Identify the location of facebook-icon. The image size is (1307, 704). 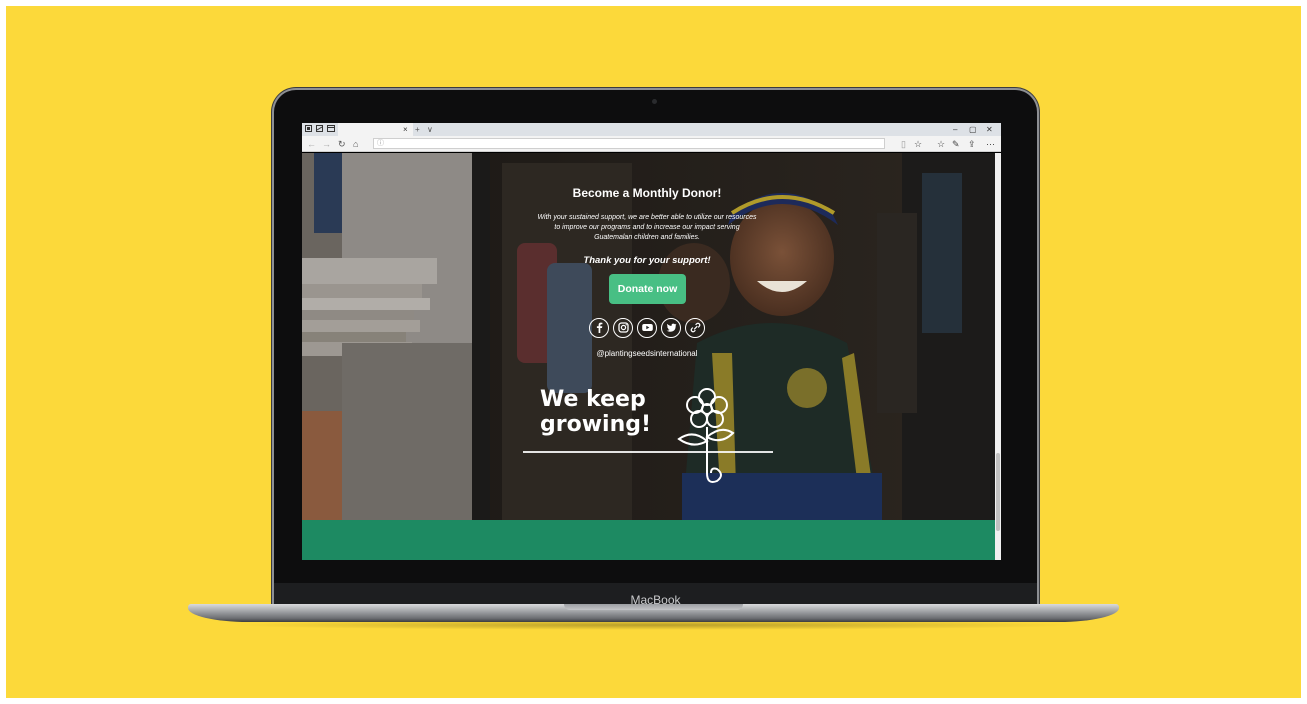
(599, 328).